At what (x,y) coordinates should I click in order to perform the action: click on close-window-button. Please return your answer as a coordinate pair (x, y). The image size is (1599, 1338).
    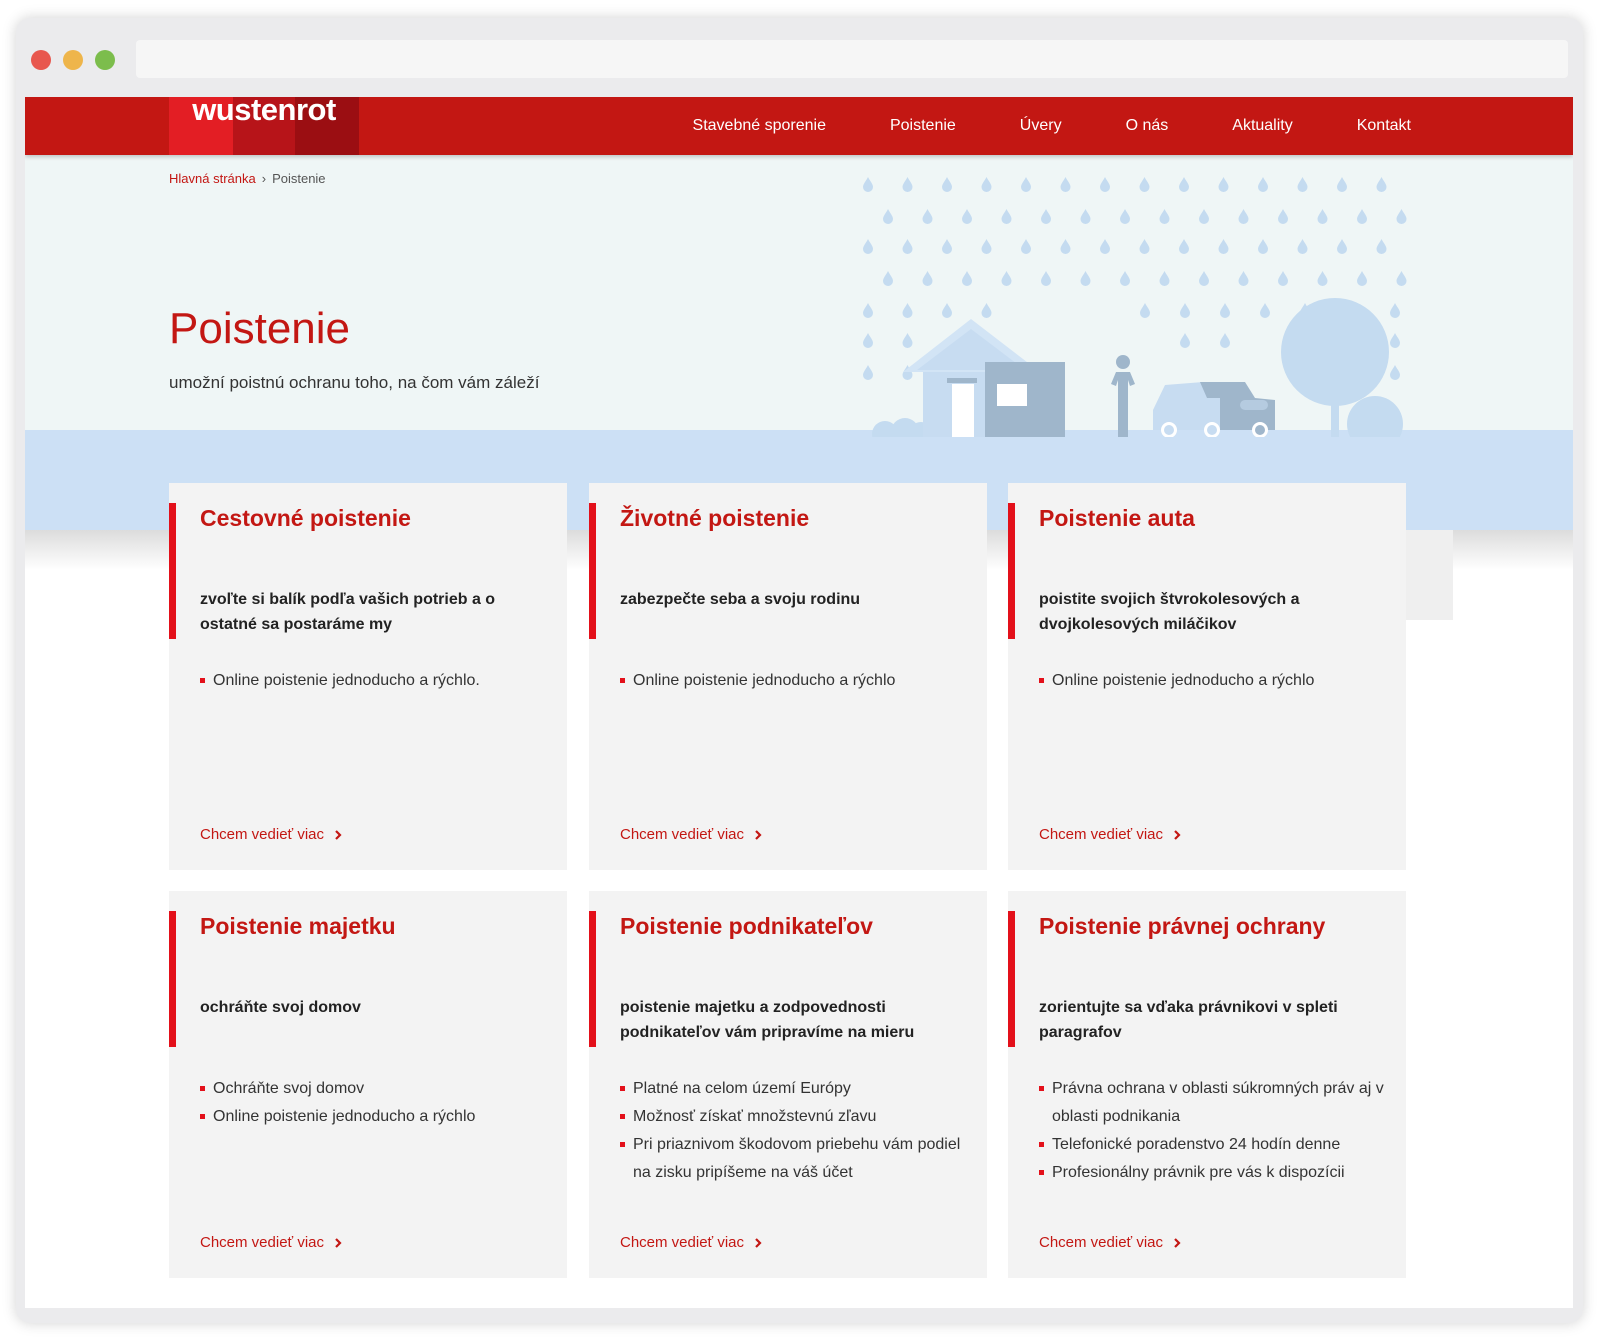
    Looking at the image, I should click on (41, 60).